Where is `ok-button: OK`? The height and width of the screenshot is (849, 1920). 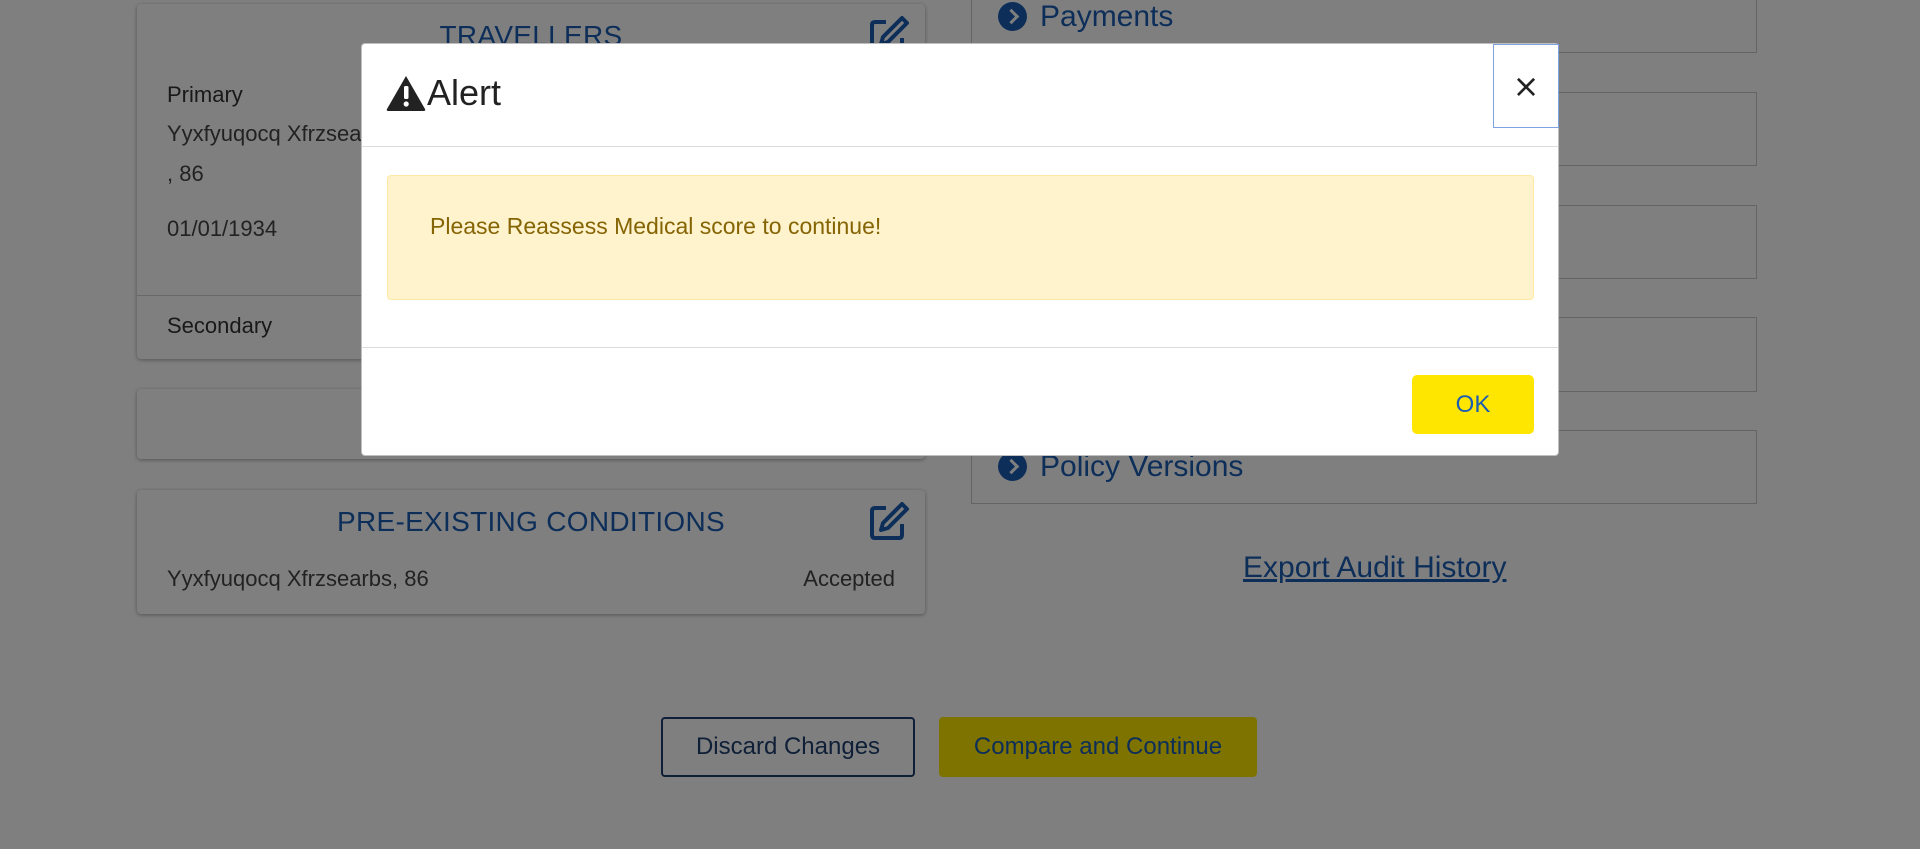
ok-button: OK is located at coordinates (1473, 404).